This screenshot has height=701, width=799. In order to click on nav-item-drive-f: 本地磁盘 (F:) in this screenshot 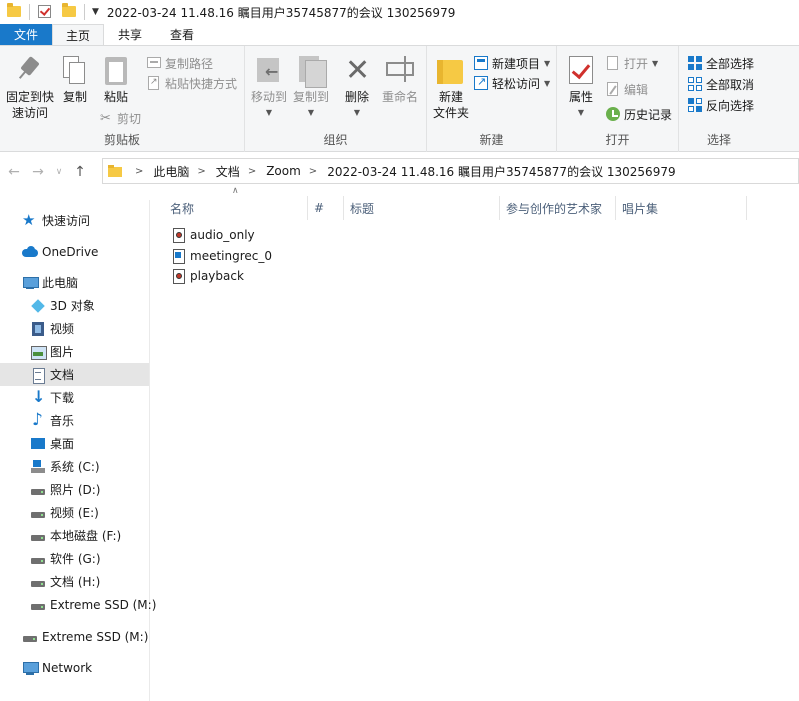, I will do `click(74, 535)`.